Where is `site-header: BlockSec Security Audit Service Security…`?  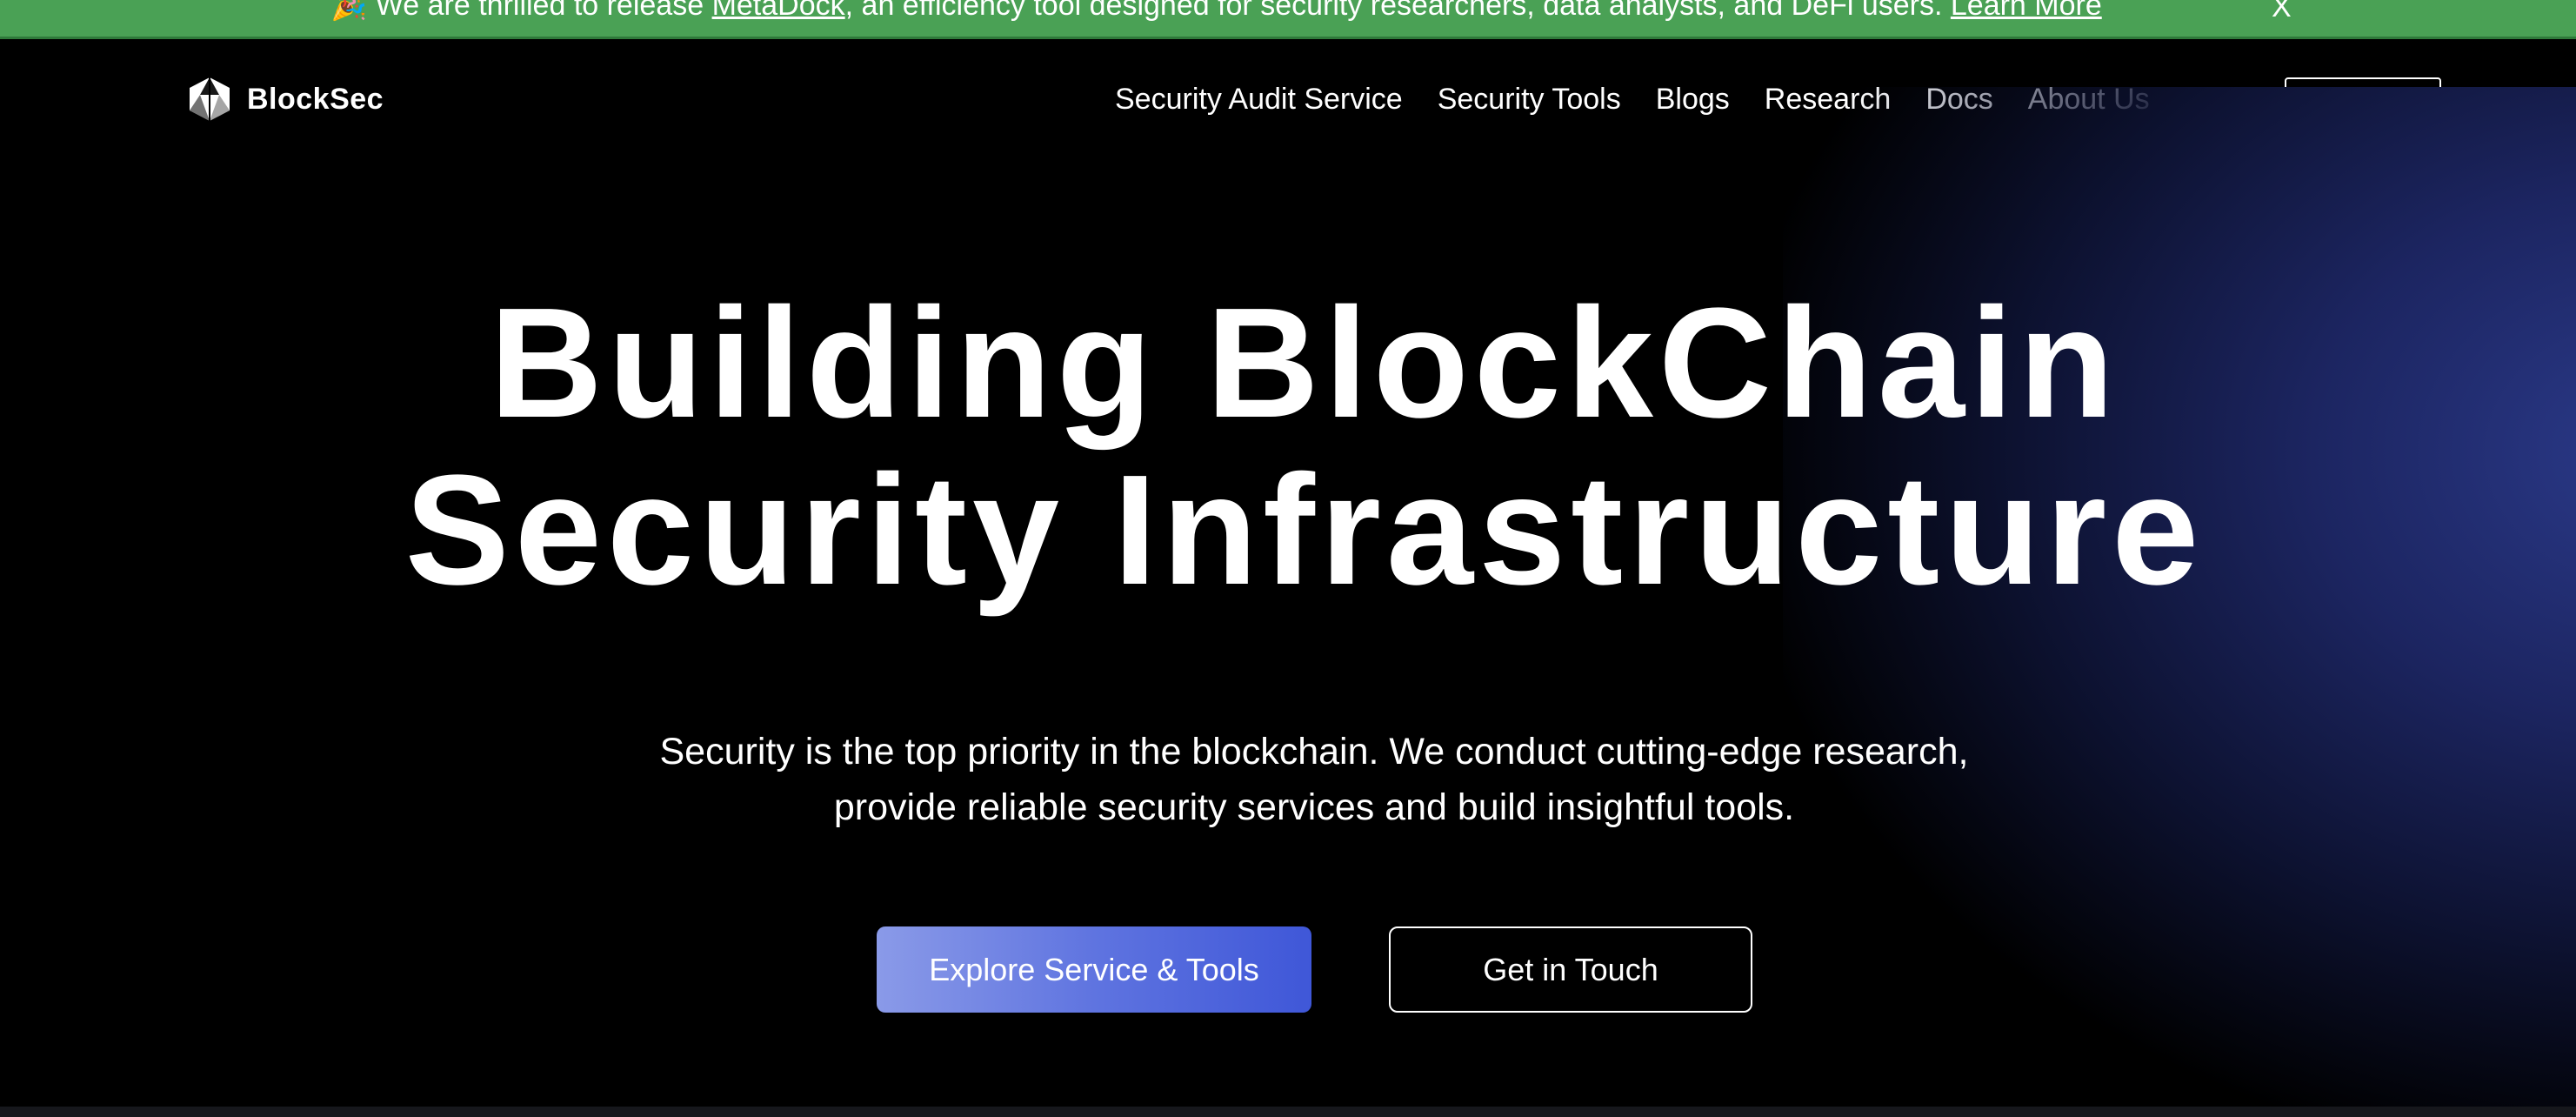
site-header: BlockSec Security Audit Service Security… is located at coordinates (1288, 102).